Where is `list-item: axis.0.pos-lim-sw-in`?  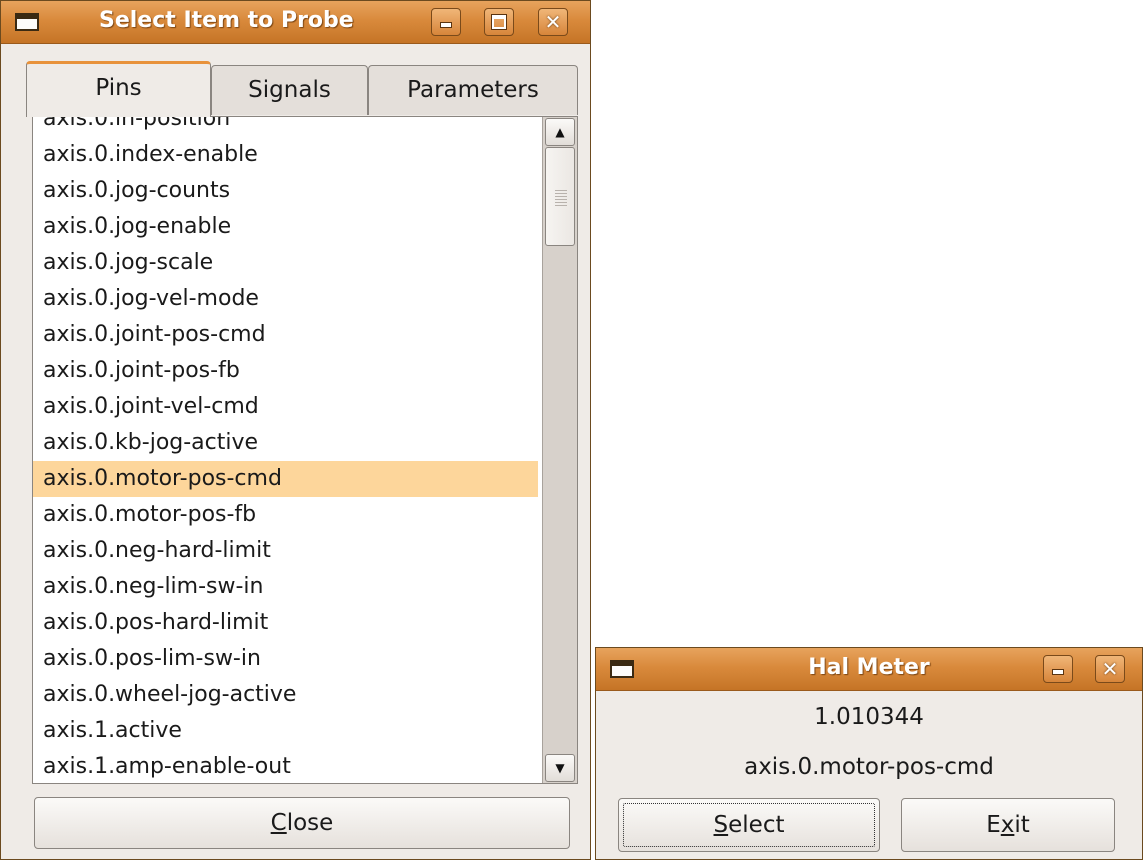
list-item: axis.0.pos-lim-sw-in is located at coordinates (285, 659).